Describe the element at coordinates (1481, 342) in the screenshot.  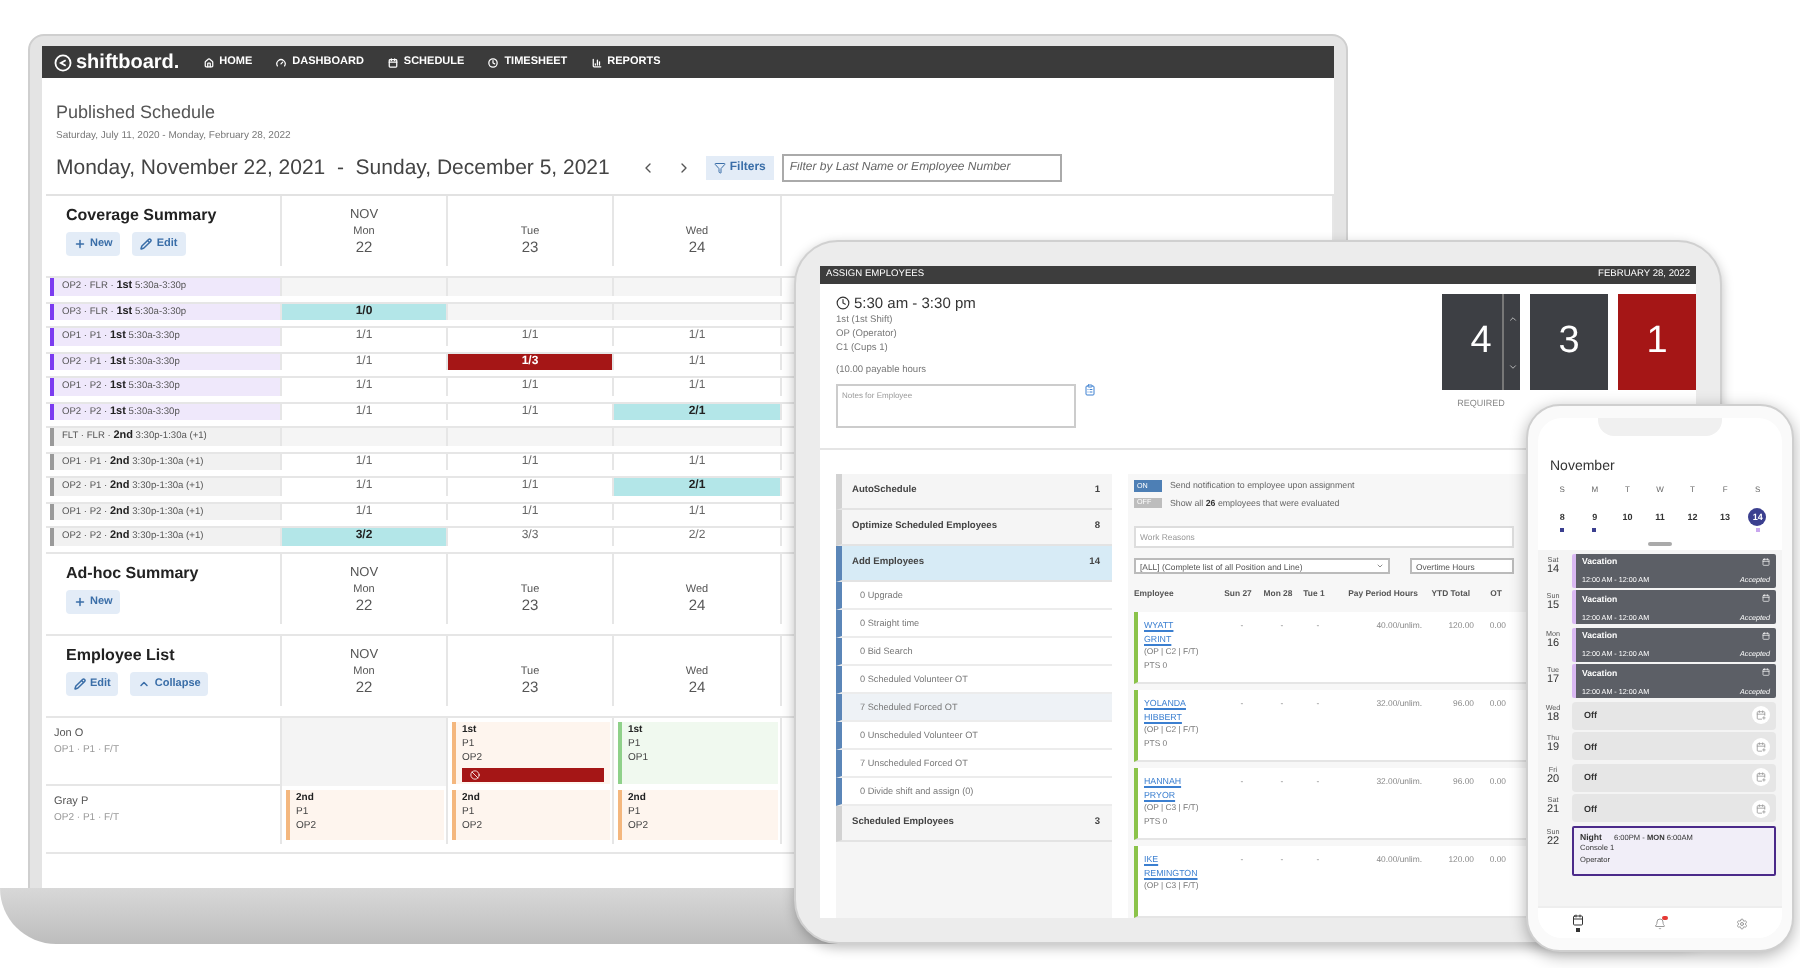
I see `count-tile: 4` at that location.